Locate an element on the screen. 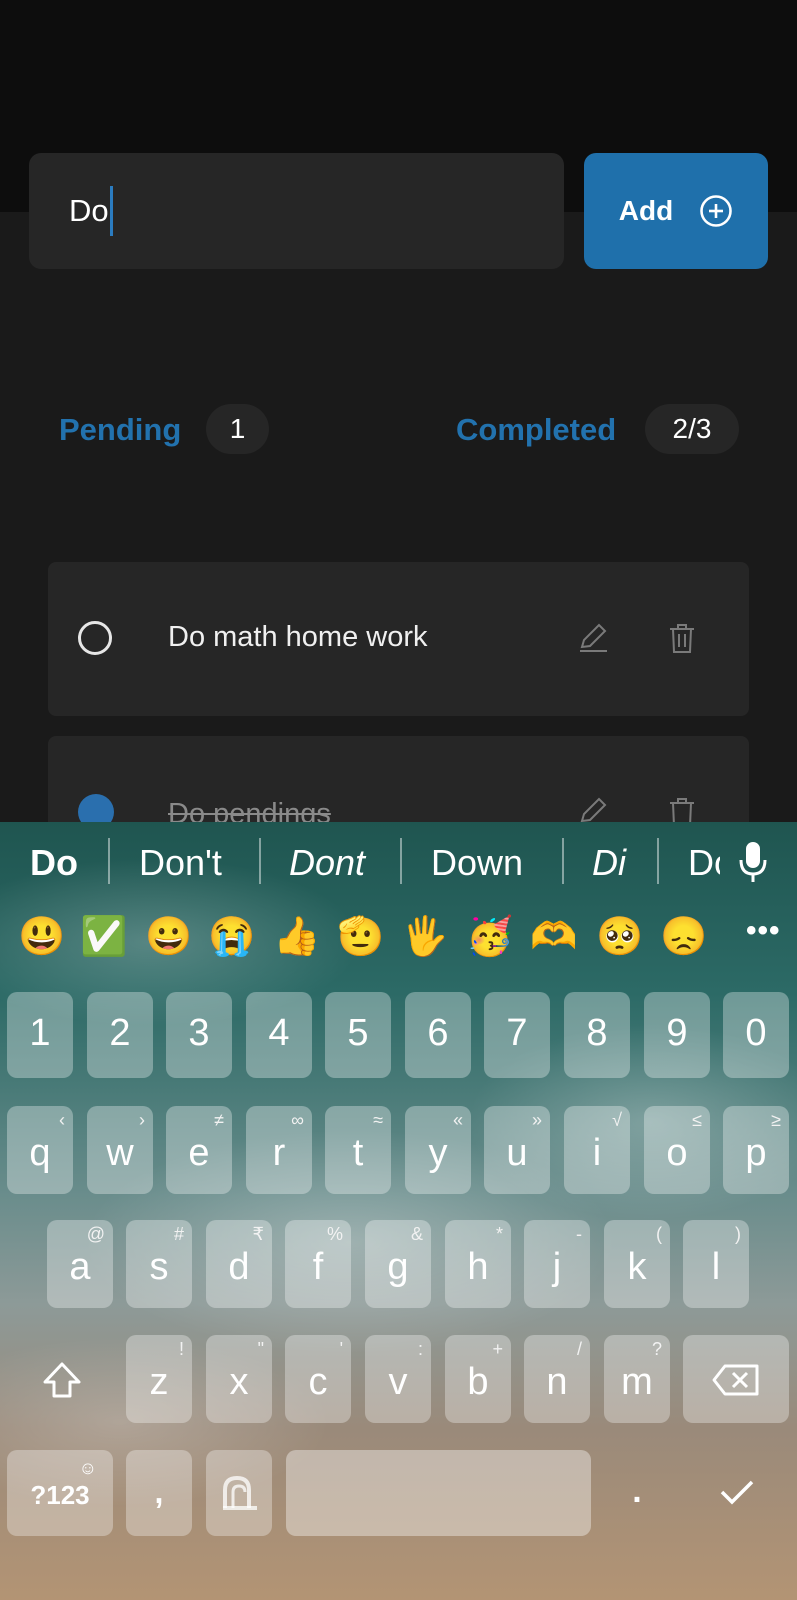 The width and height of the screenshot is (797, 1600). key-4: 4 is located at coordinates (279, 1035).